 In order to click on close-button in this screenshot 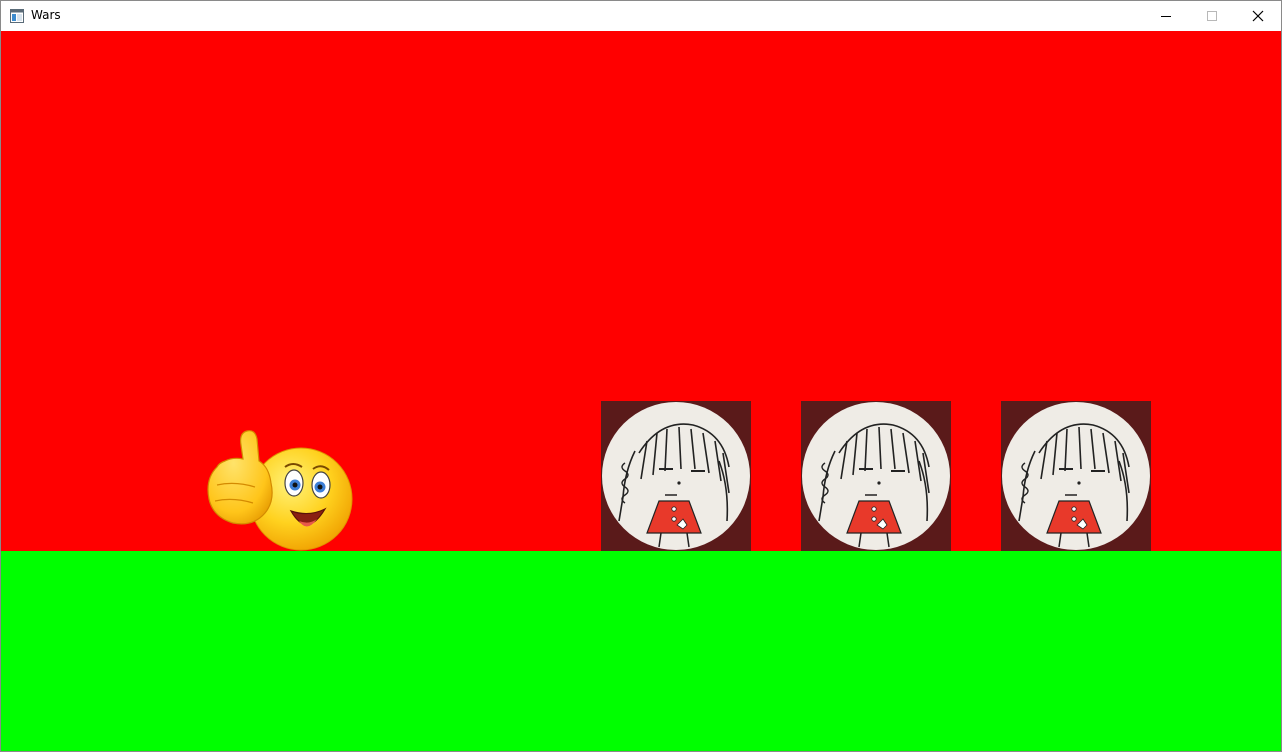, I will do `click(1258, 16)`.